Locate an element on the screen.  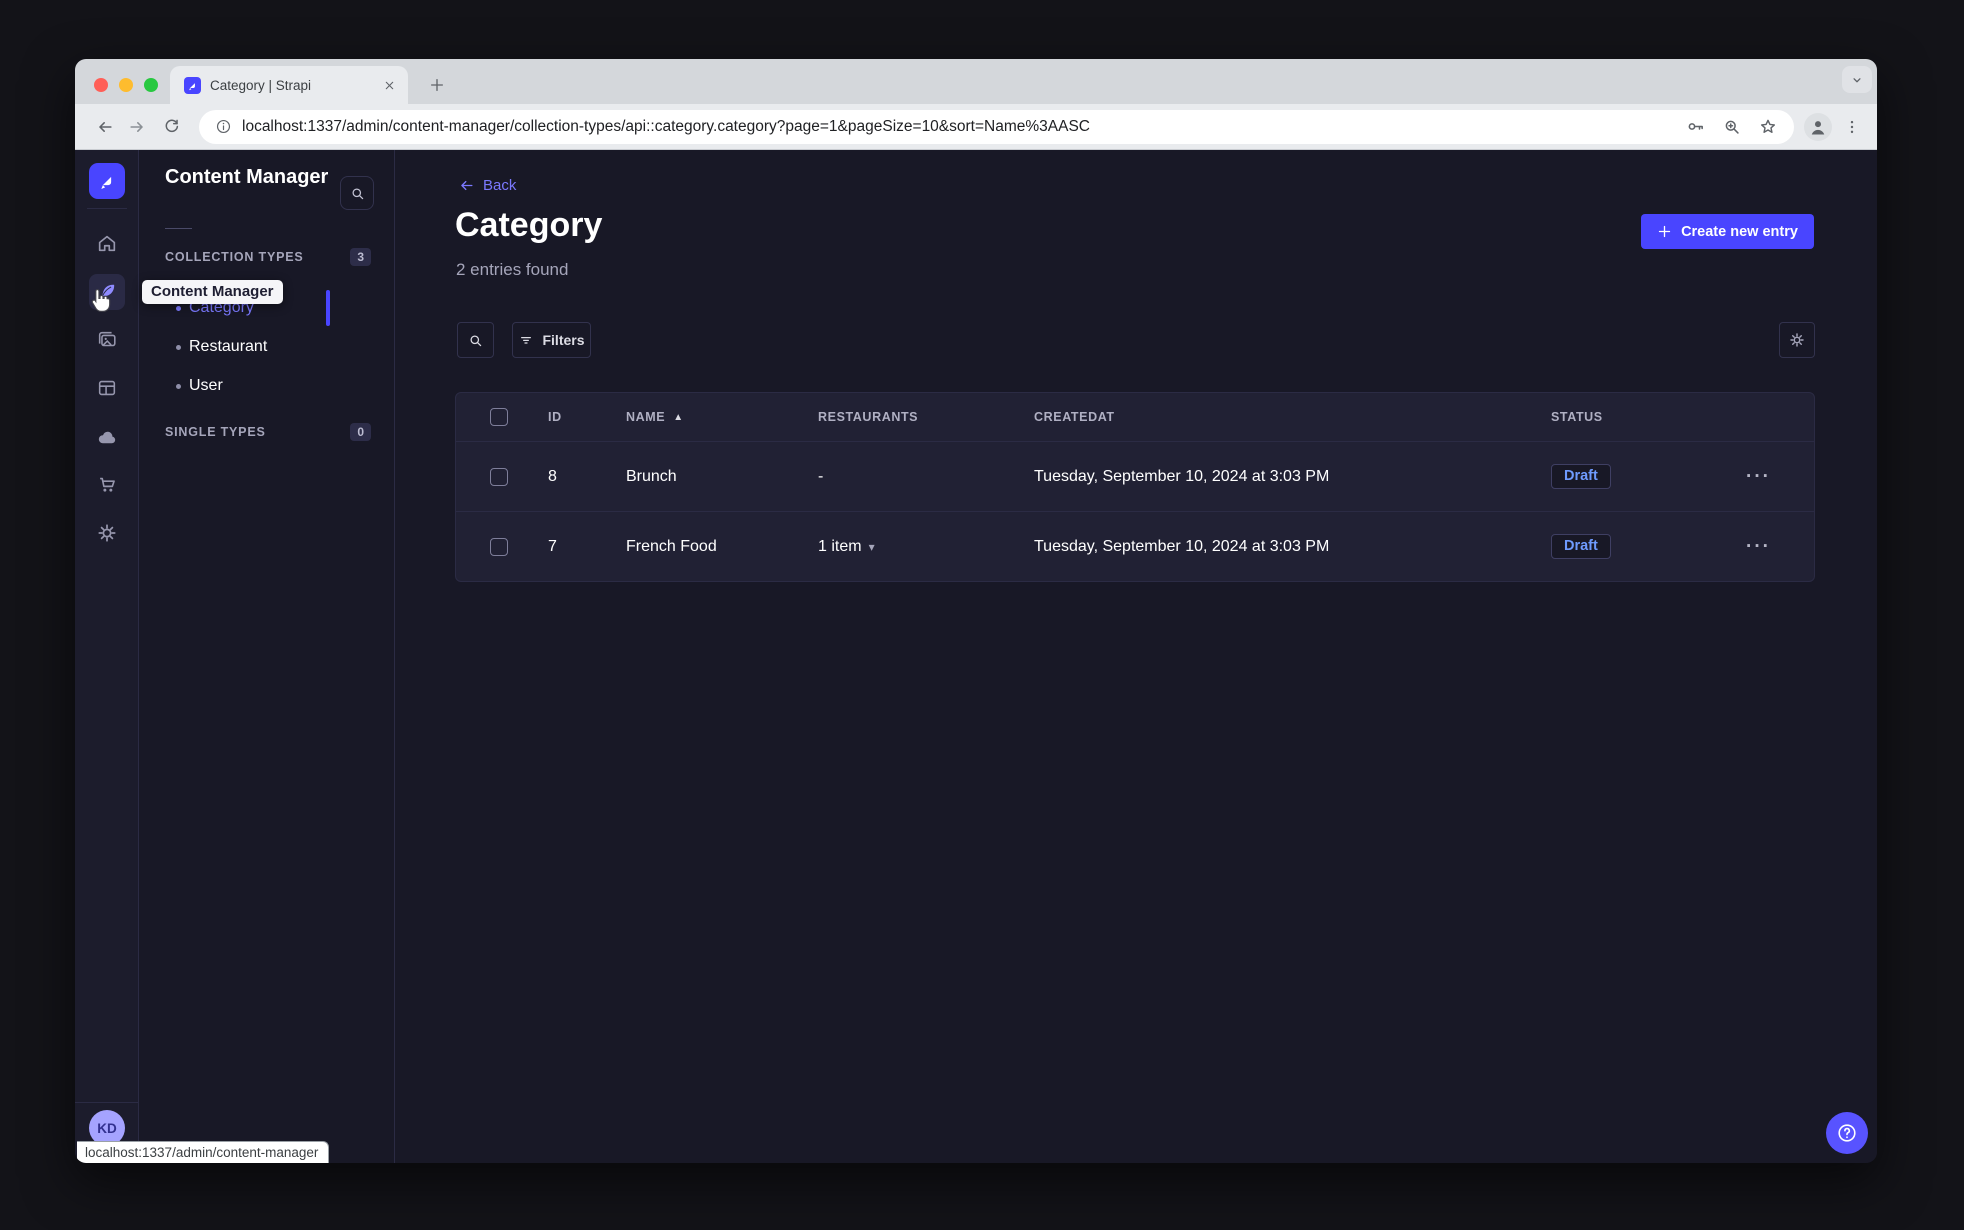
collection-types-label: COLLECTION TYPES is located at coordinates (234, 257).